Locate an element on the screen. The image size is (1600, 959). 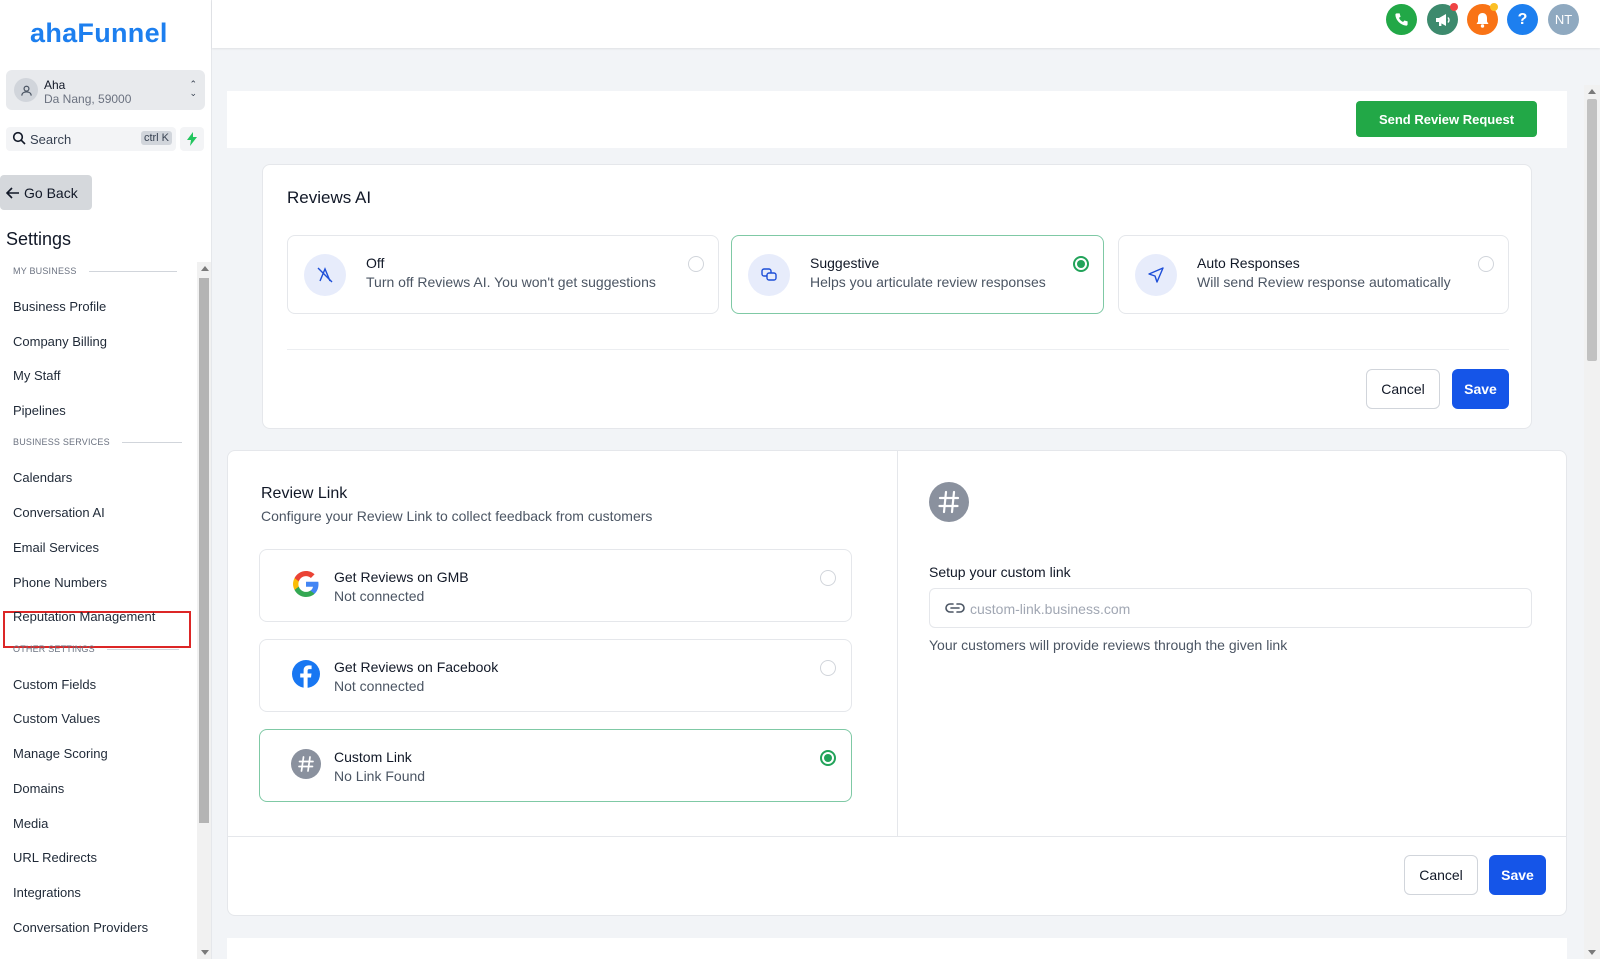
option-title: Get Reviews on Facebook is located at coordinates (416, 667).